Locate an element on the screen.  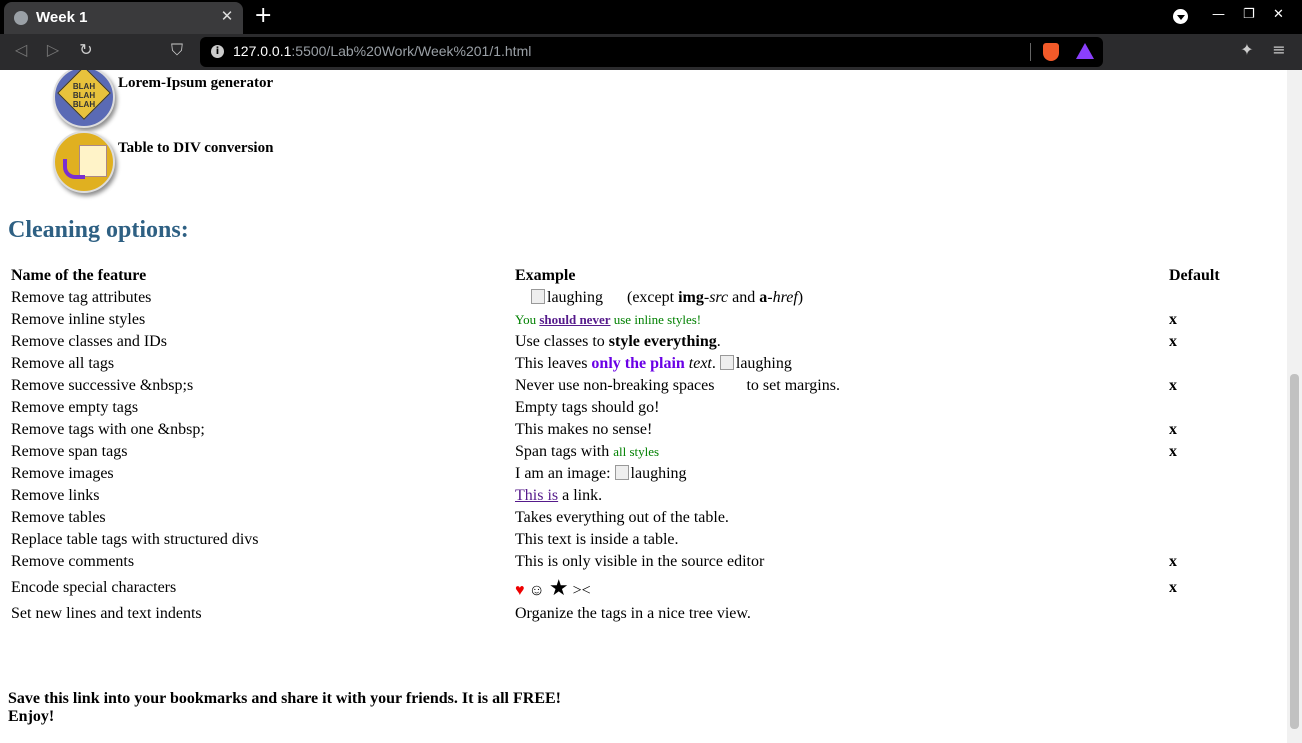
menu-icon: ≡ is located at coordinates (1279, 49).